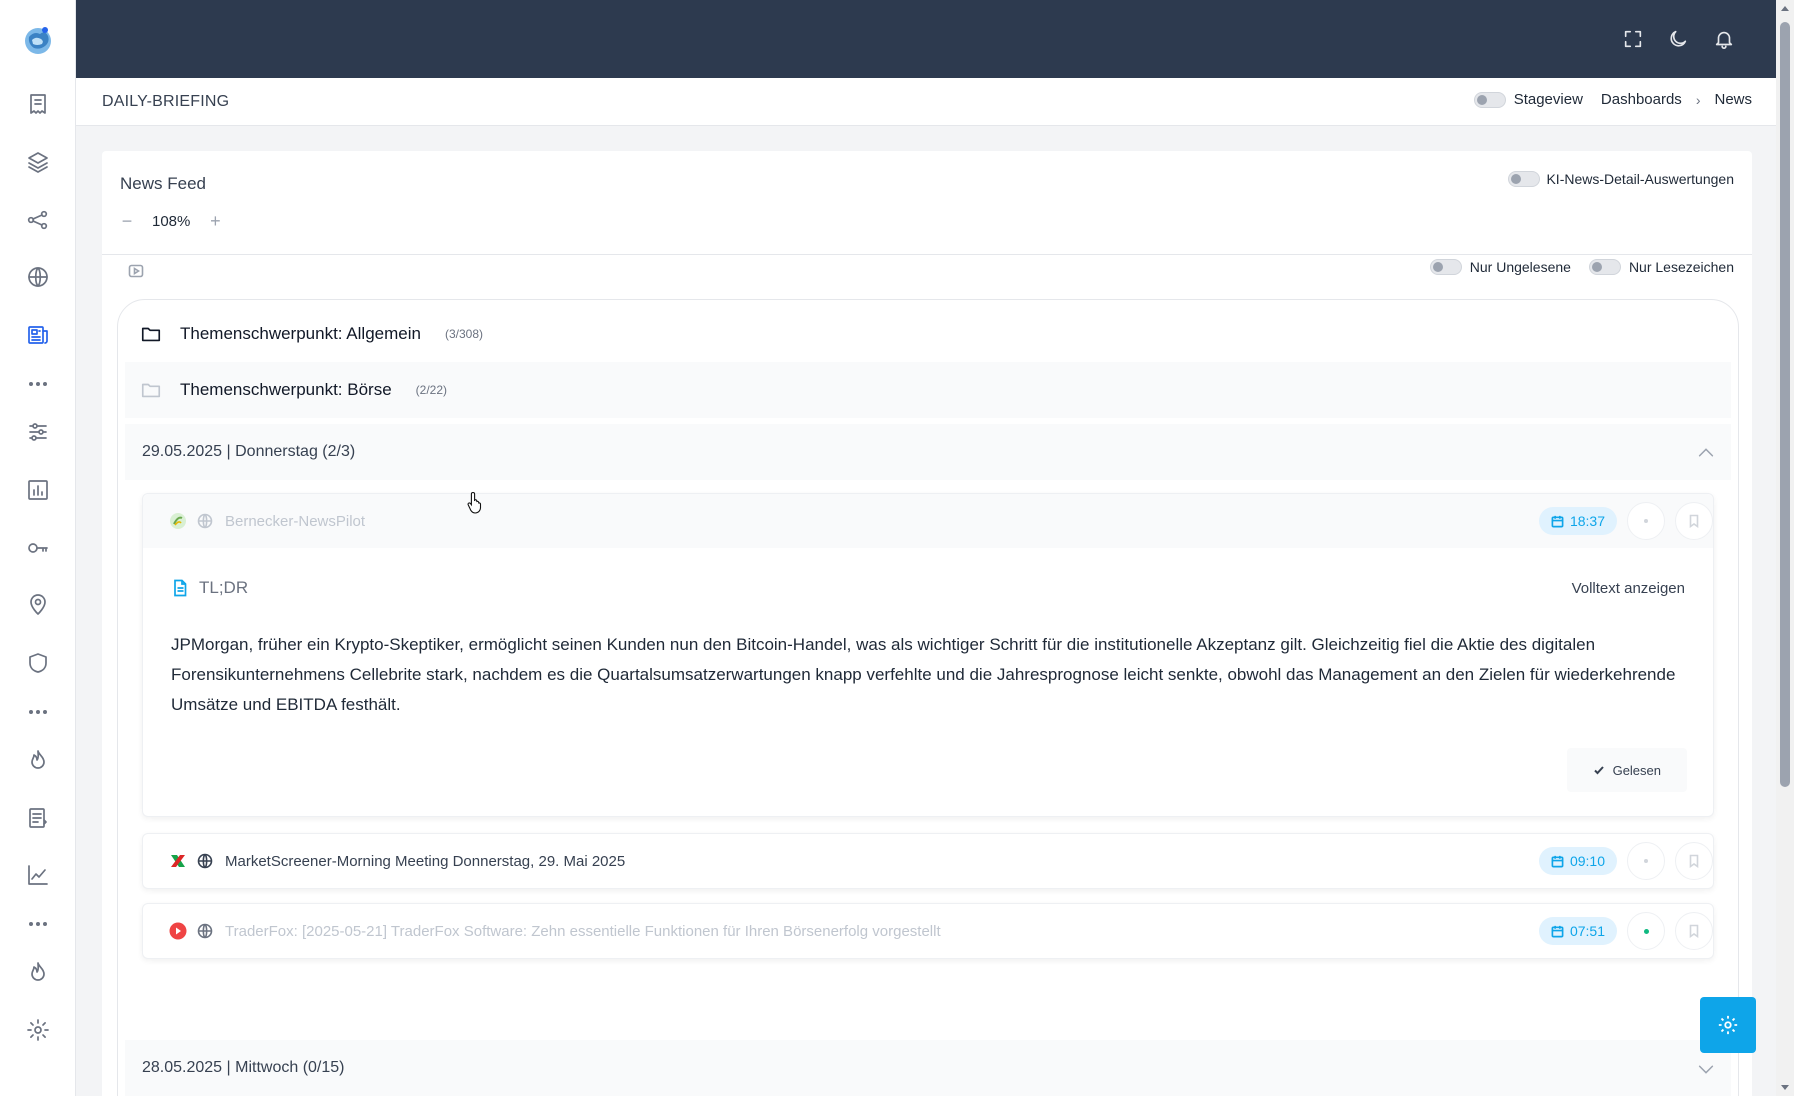 The image size is (1794, 1096). I want to click on breadcrumb-chevron-icon: ›, so click(1698, 99).